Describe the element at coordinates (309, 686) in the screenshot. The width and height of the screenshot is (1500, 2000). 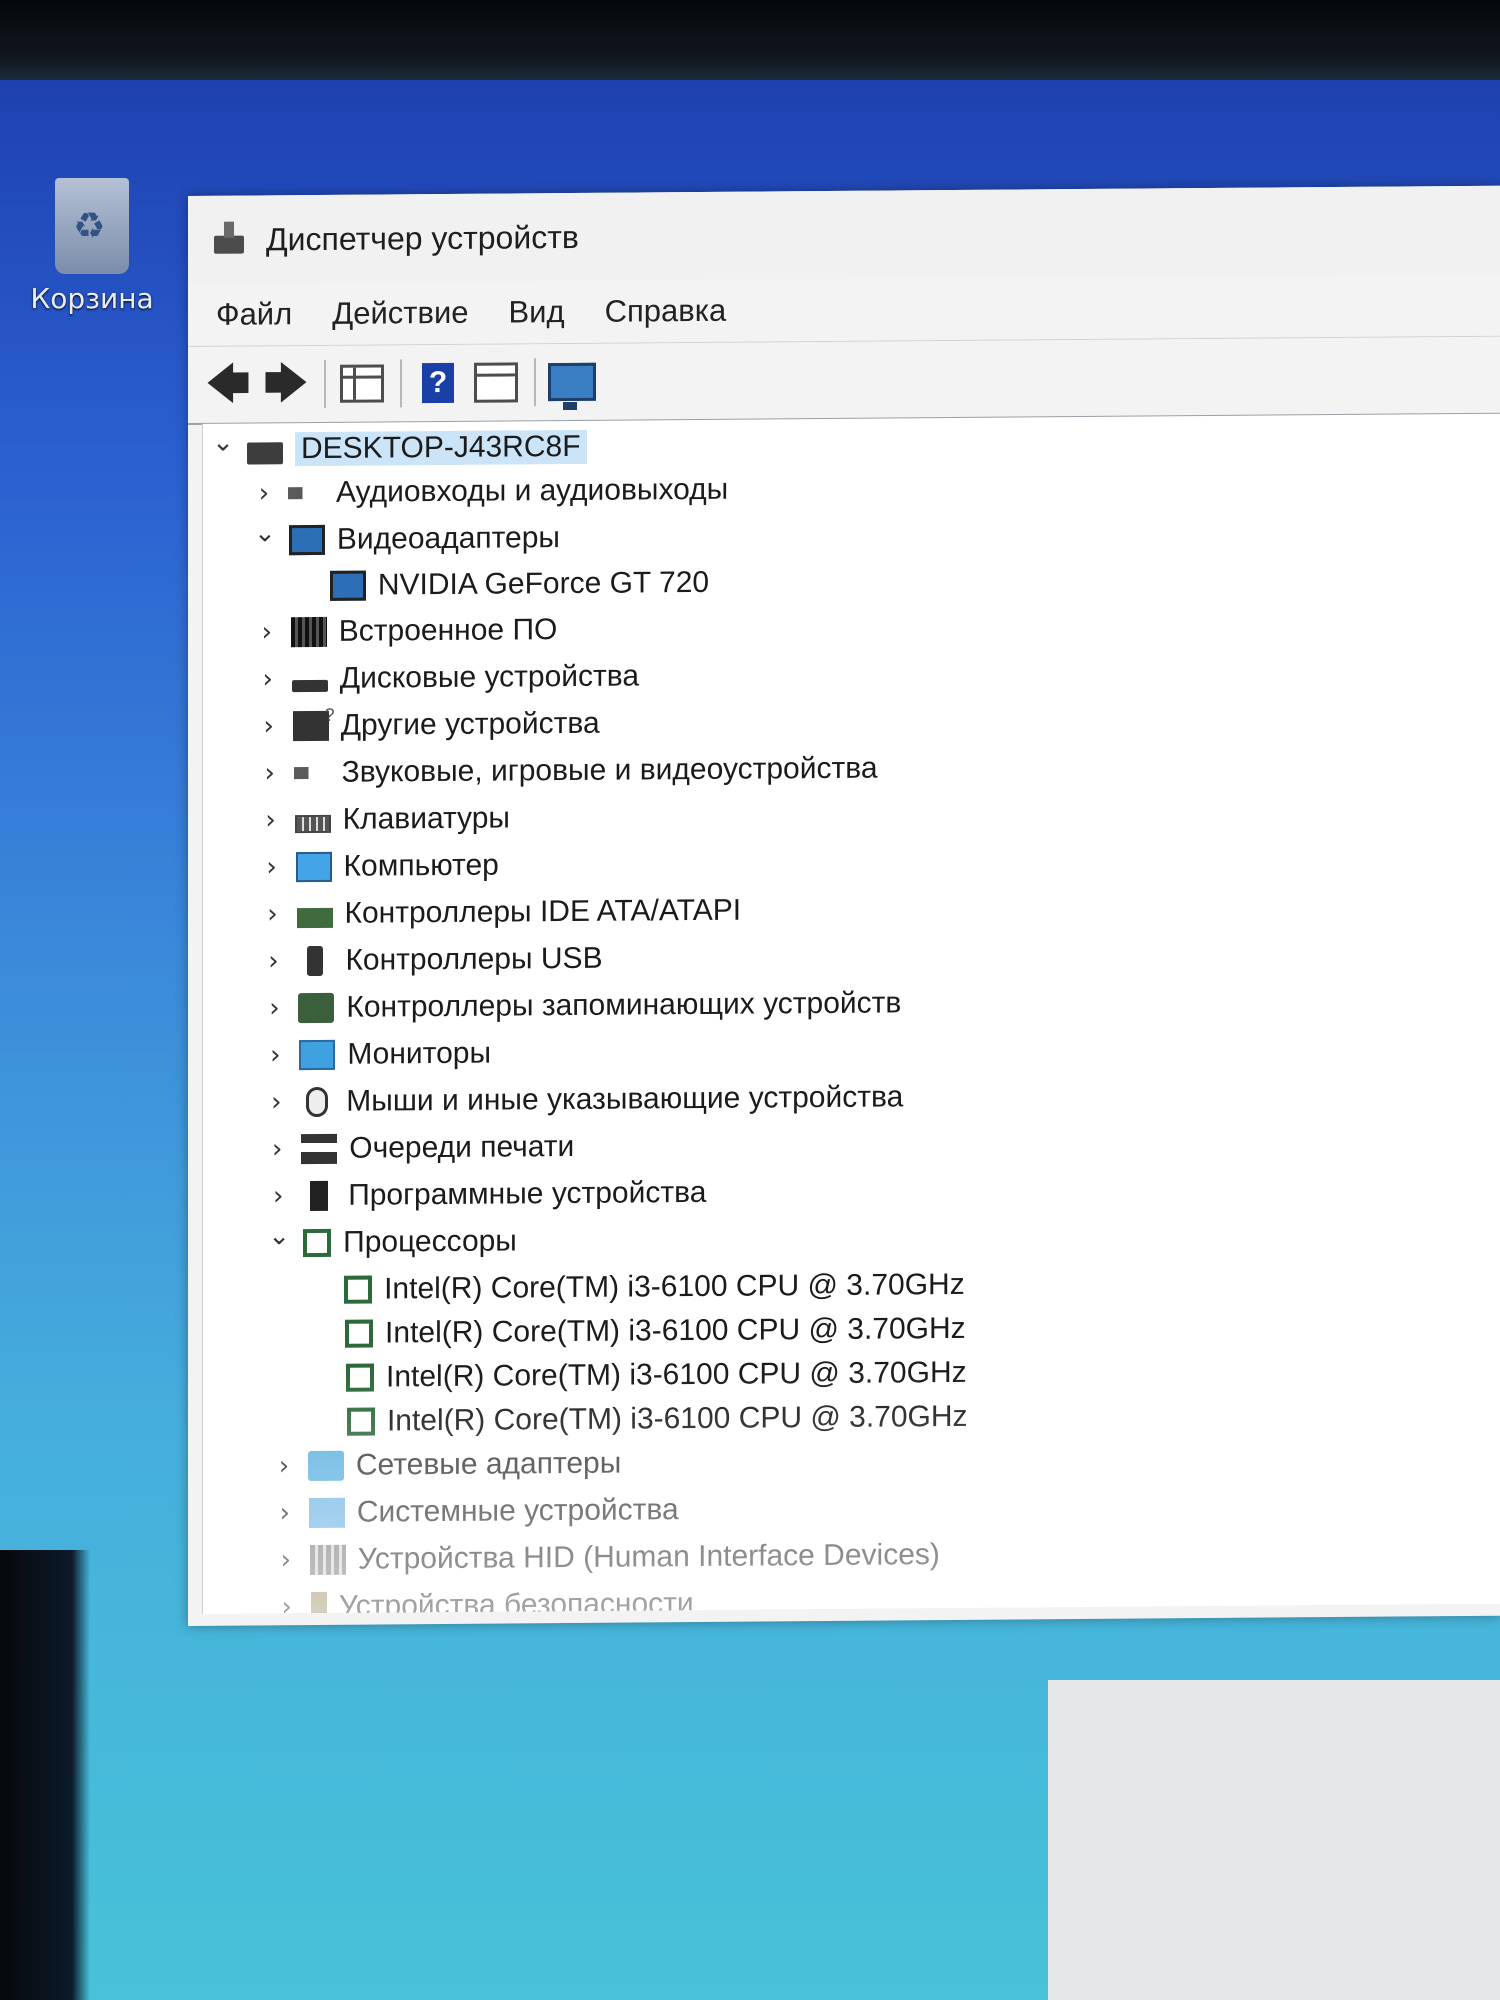
I see `disk-drive-icon` at that location.